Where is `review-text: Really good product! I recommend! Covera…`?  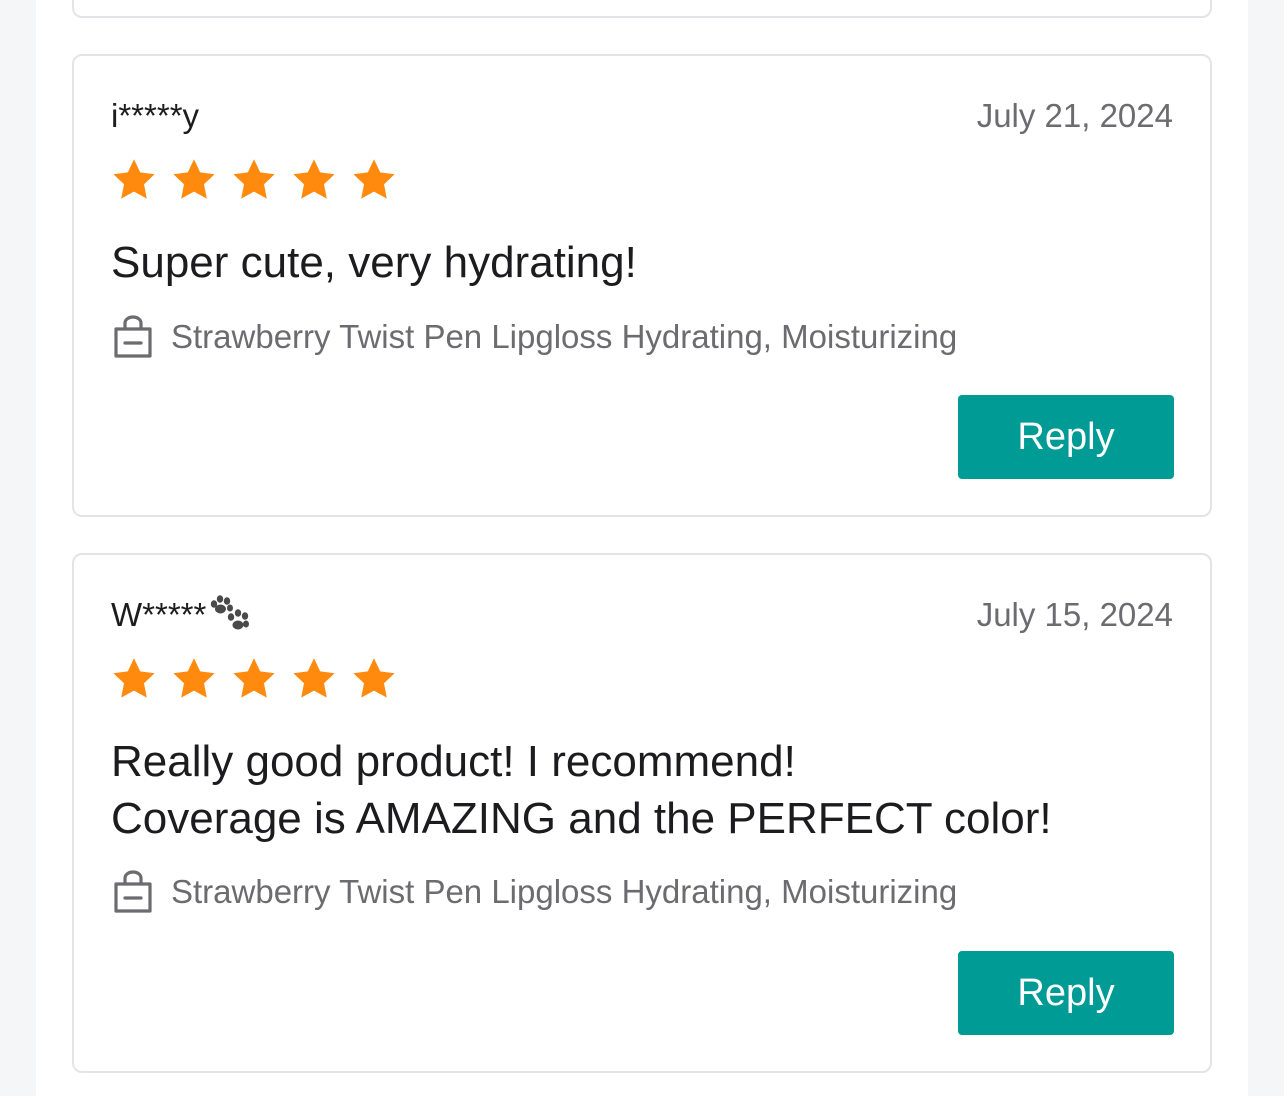
review-text: Really good product! I recommend! Covera… is located at coordinates (581, 790).